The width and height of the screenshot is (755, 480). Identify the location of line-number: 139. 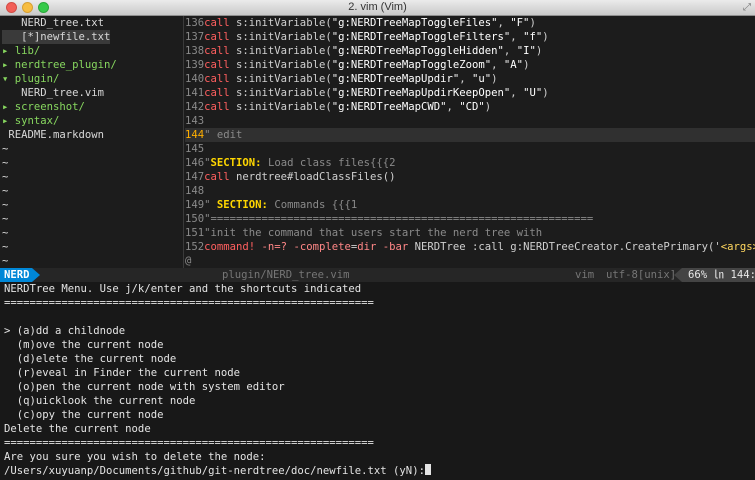
(195, 65).